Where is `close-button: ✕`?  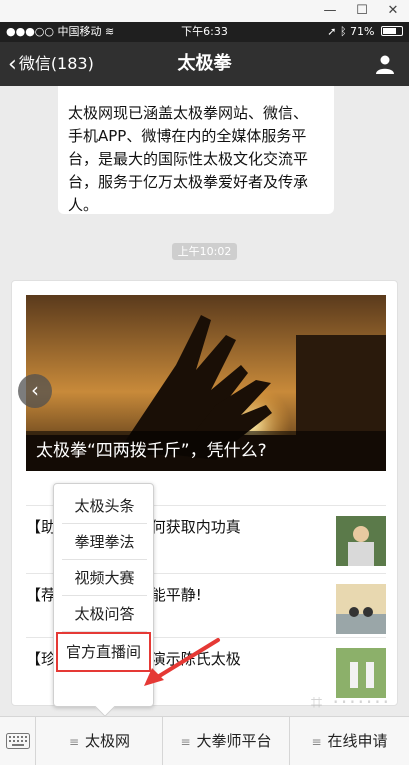
close-button: ✕ is located at coordinates (393, 11).